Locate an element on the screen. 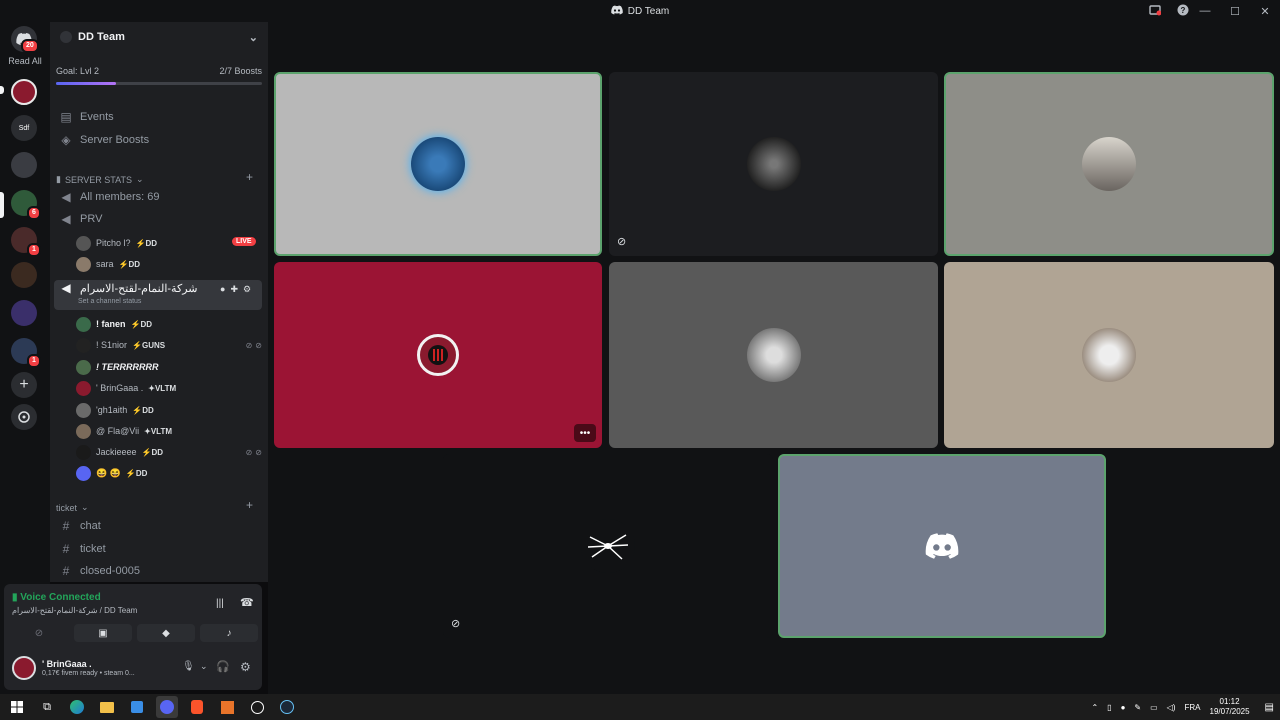 This screenshot has width=1280, height=720. boost-icon: ◈ is located at coordinates (66, 140).